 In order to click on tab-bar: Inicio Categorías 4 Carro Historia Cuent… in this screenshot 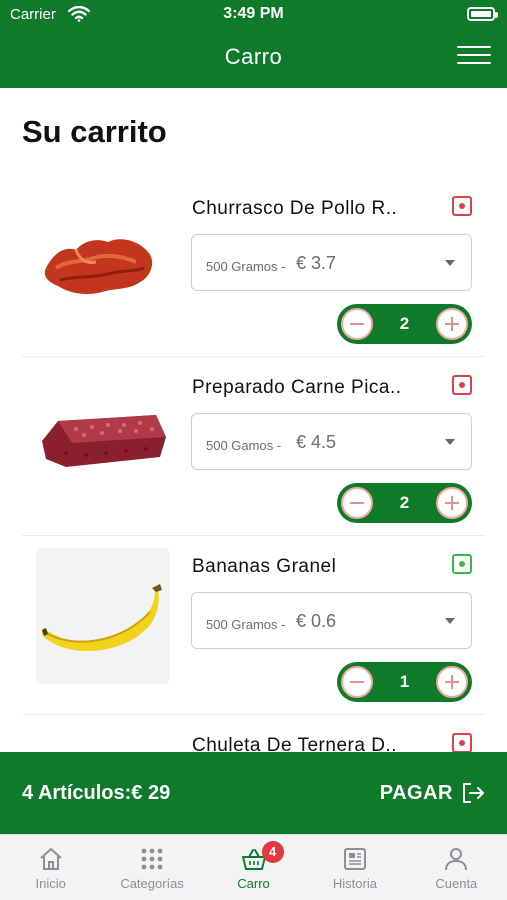, I will do `click(253, 867)`.